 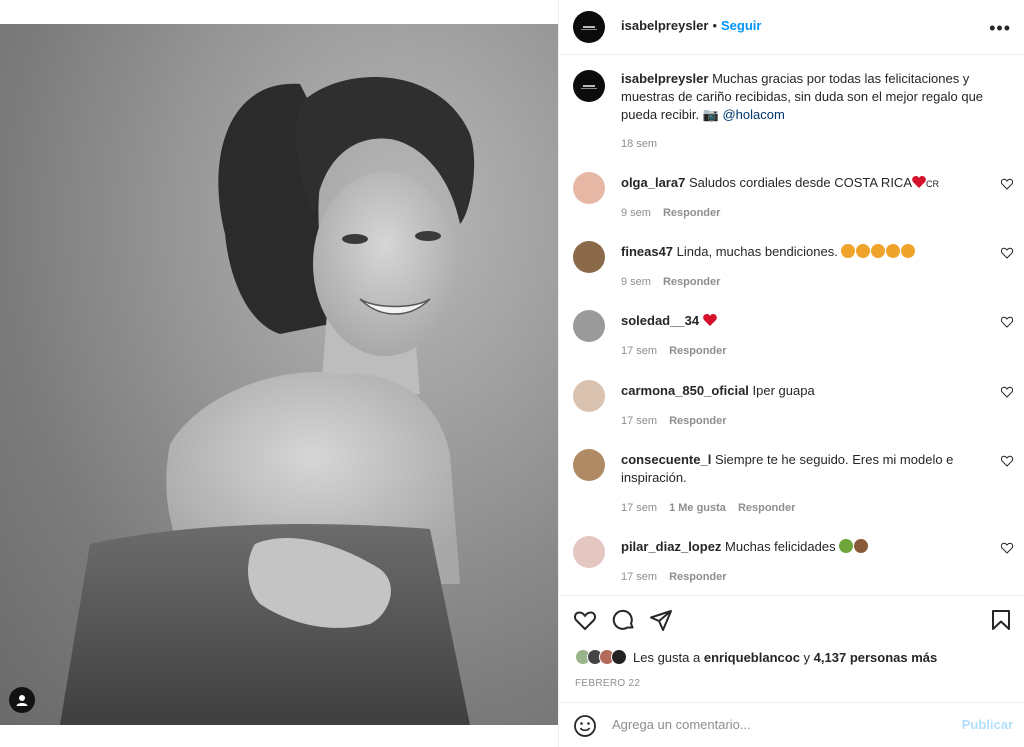 I want to click on comment-item: soledad__34 17 sem Responder, so click(x=793, y=340).